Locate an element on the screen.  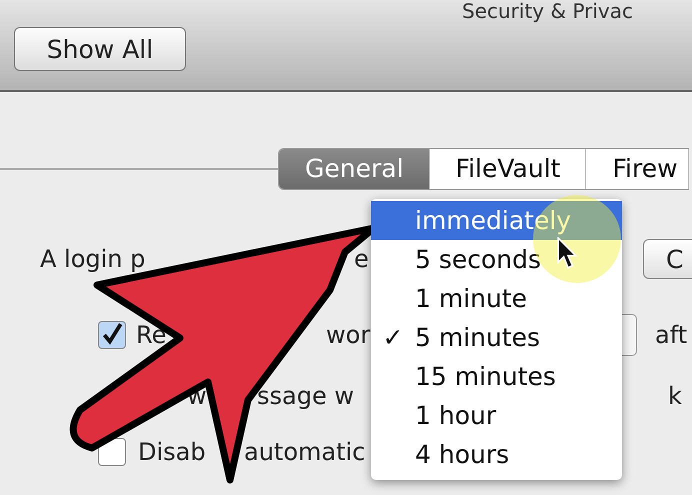
menu-item: 1 hour is located at coordinates (496, 415).